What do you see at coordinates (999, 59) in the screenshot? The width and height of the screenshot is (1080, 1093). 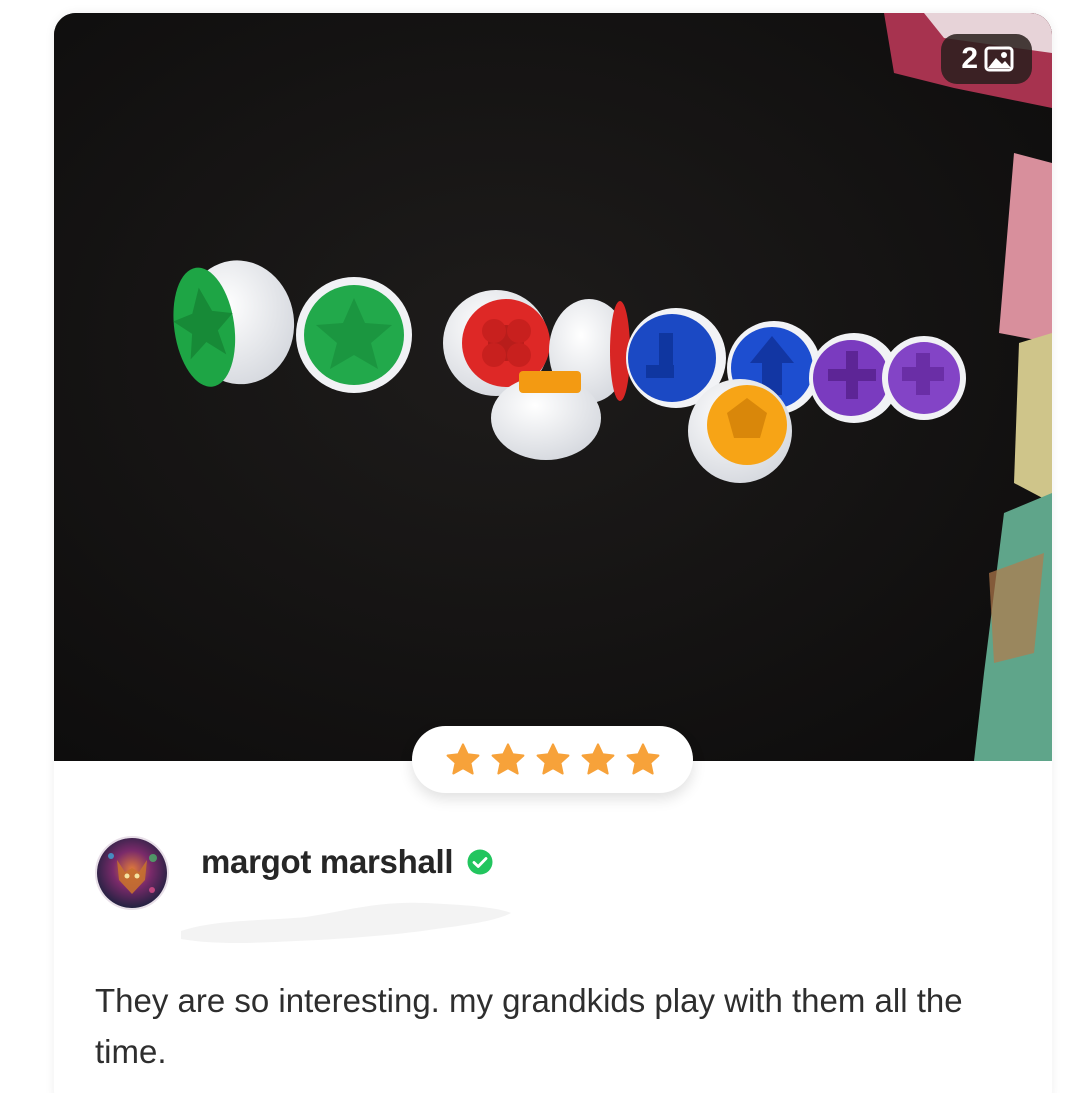 I see `image-icon` at bounding box center [999, 59].